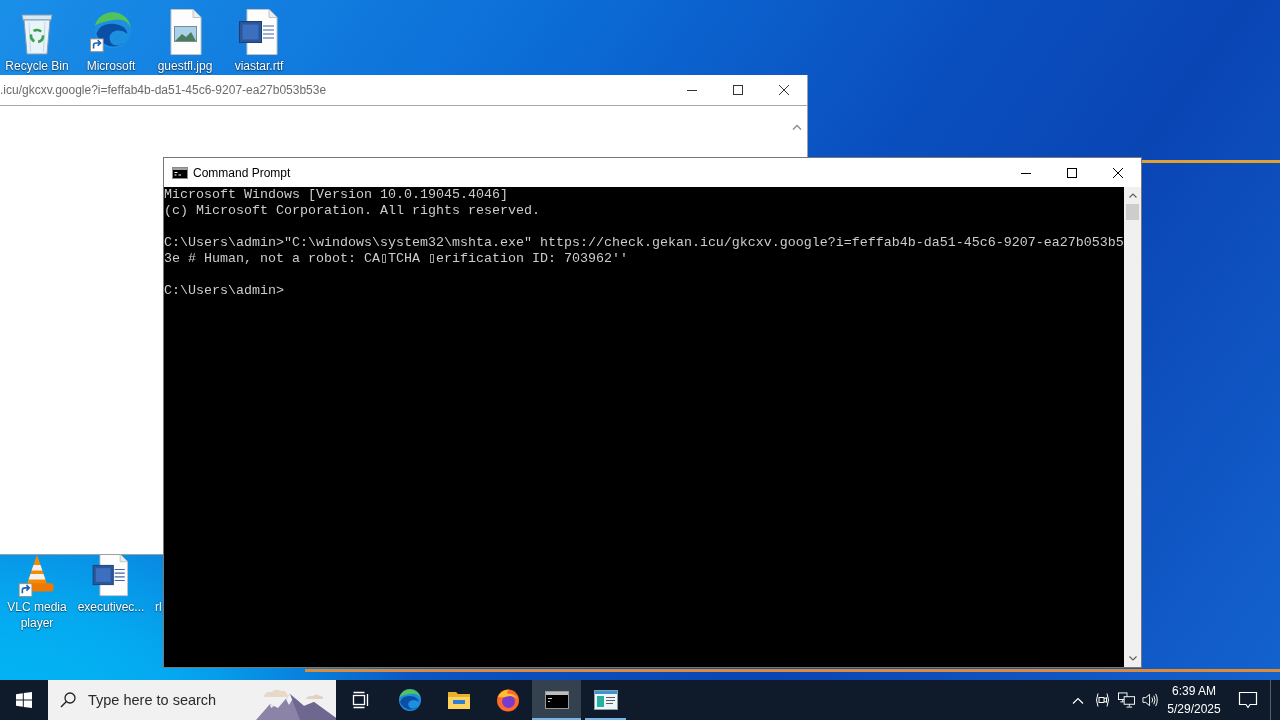 The width and height of the screenshot is (1280, 720). What do you see at coordinates (1132, 212) in the screenshot?
I see `scrollbar-thumb` at bounding box center [1132, 212].